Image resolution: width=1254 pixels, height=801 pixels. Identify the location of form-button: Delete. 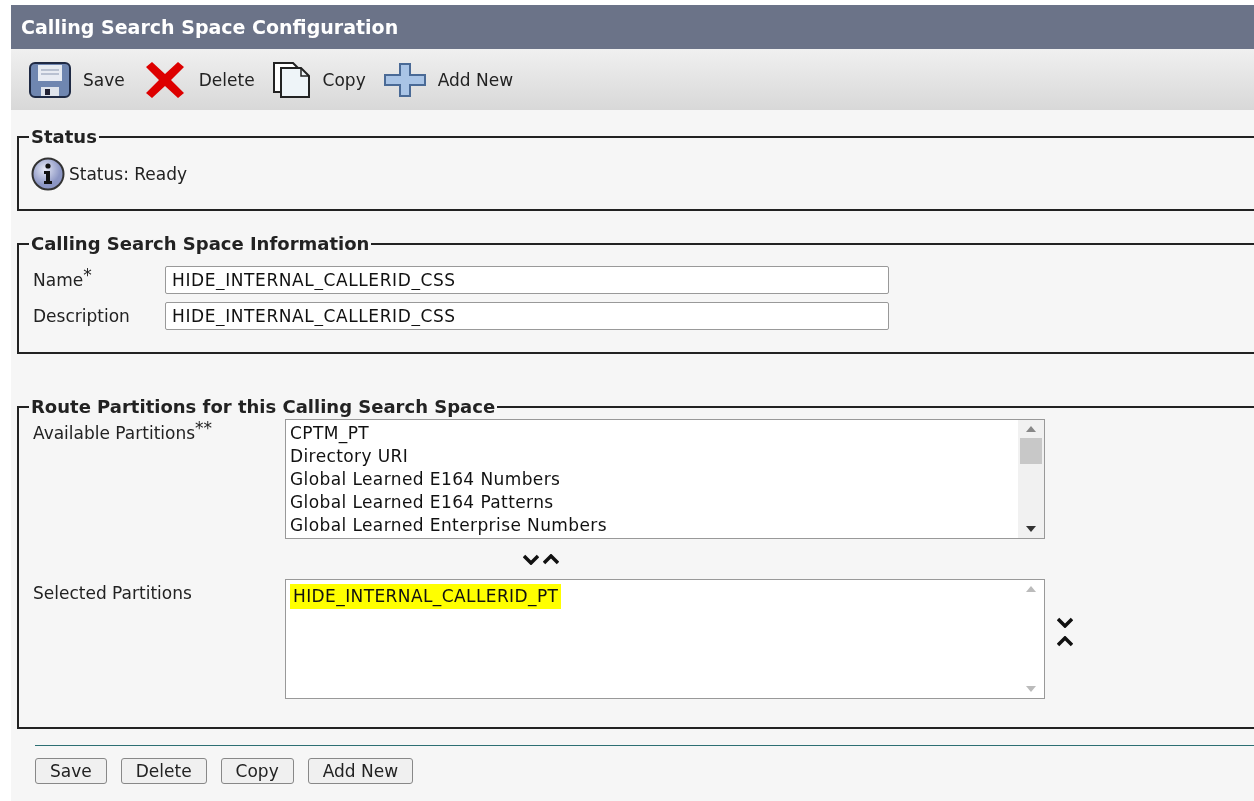
(163, 771).